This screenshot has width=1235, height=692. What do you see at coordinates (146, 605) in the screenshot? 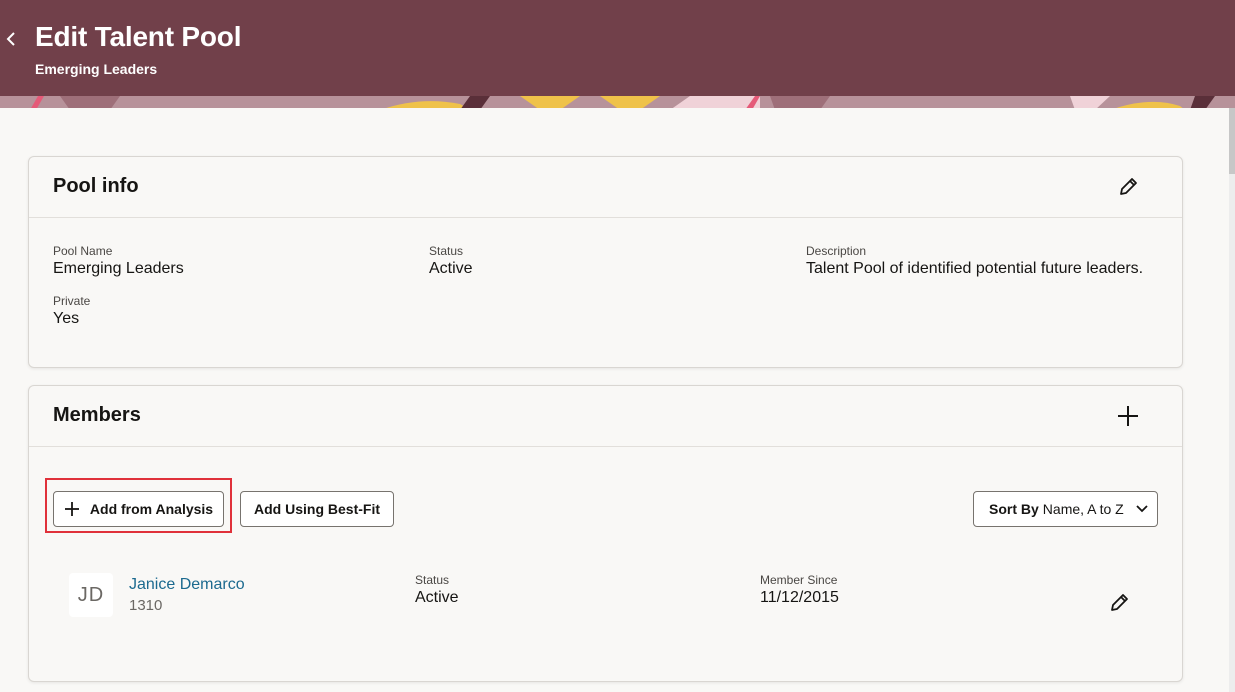
I see `member-id: 1310` at bounding box center [146, 605].